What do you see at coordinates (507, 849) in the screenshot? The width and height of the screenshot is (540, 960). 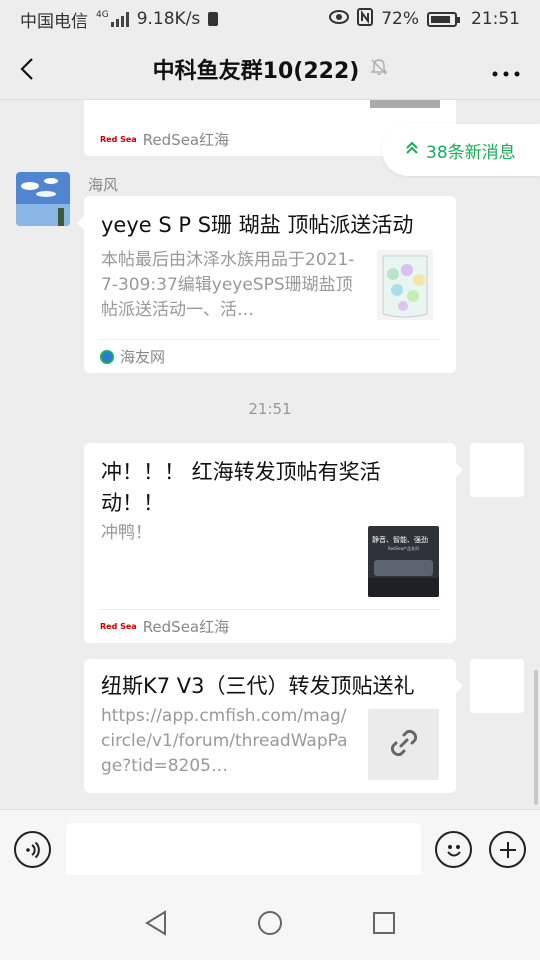 I see `plus-icon` at bounding box center [507, 849].